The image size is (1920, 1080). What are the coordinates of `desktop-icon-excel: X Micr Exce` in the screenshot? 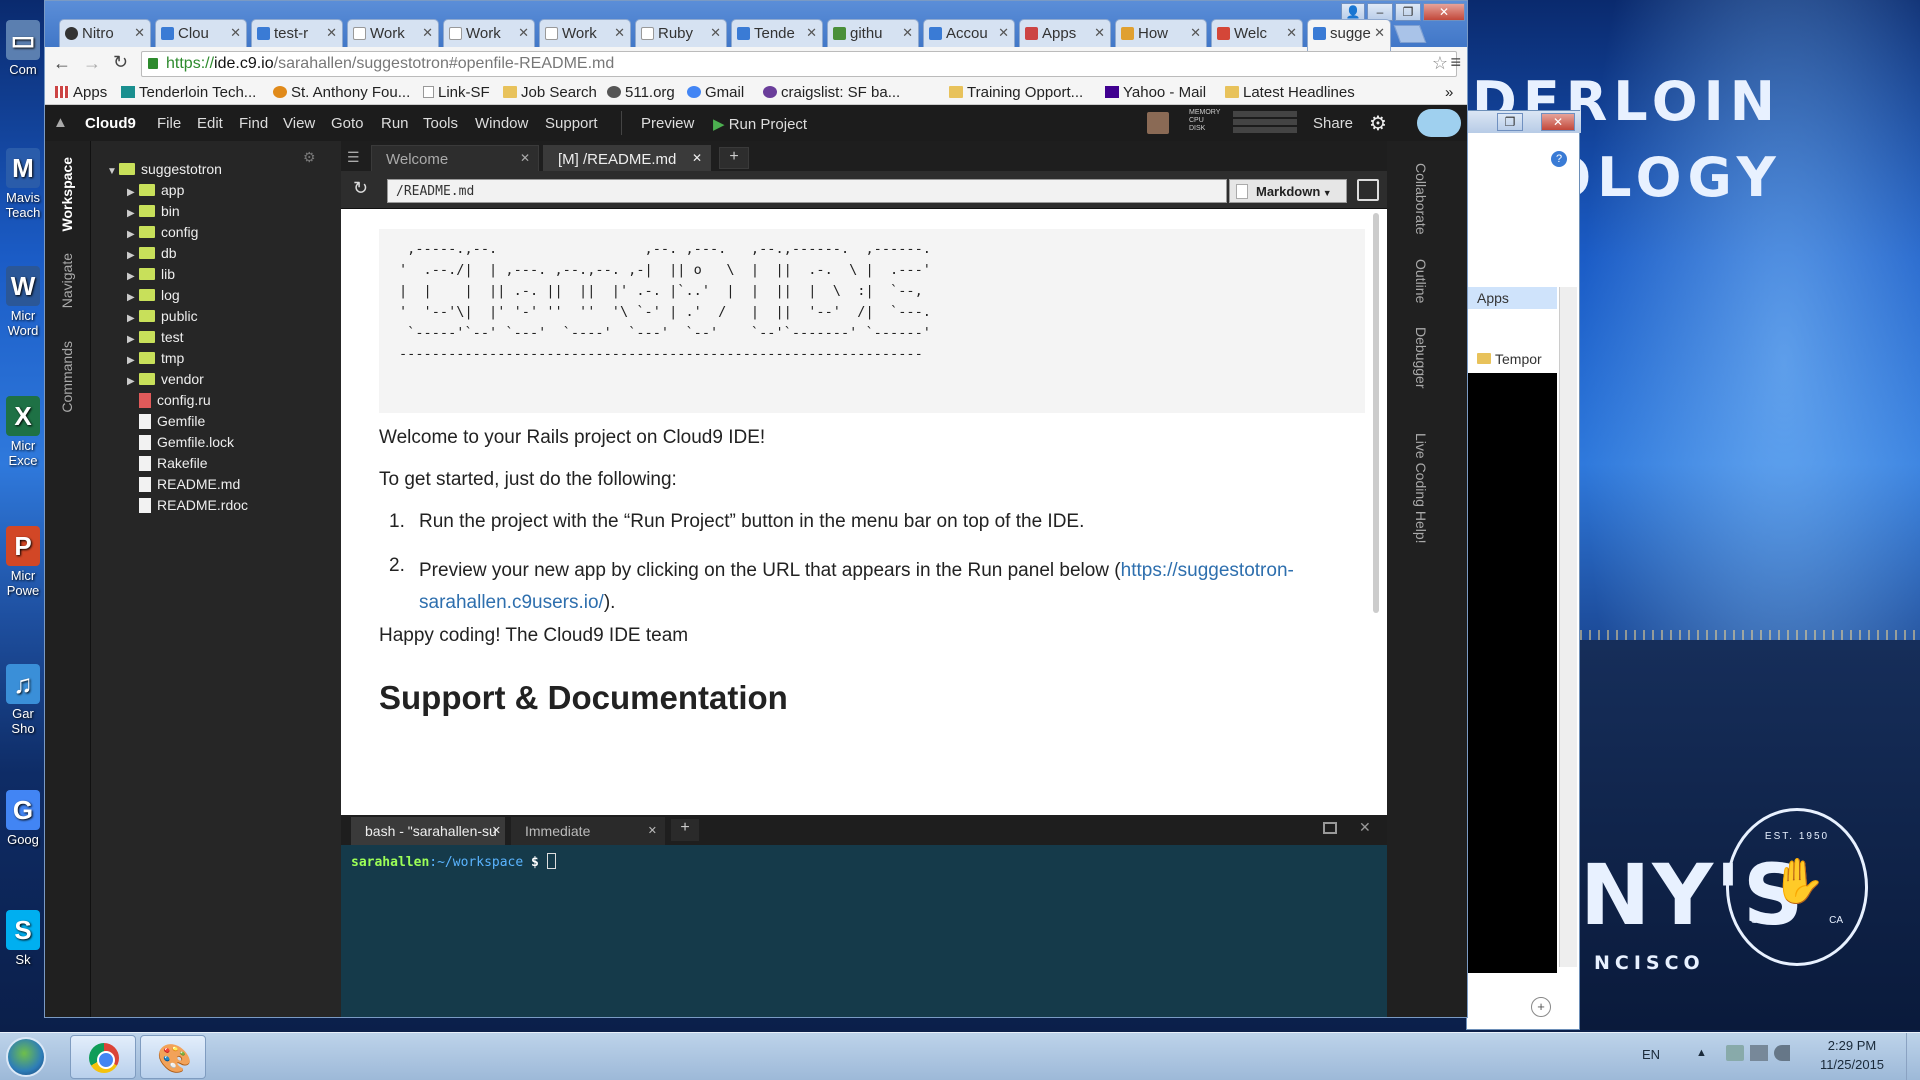 It's located at (23, 432).